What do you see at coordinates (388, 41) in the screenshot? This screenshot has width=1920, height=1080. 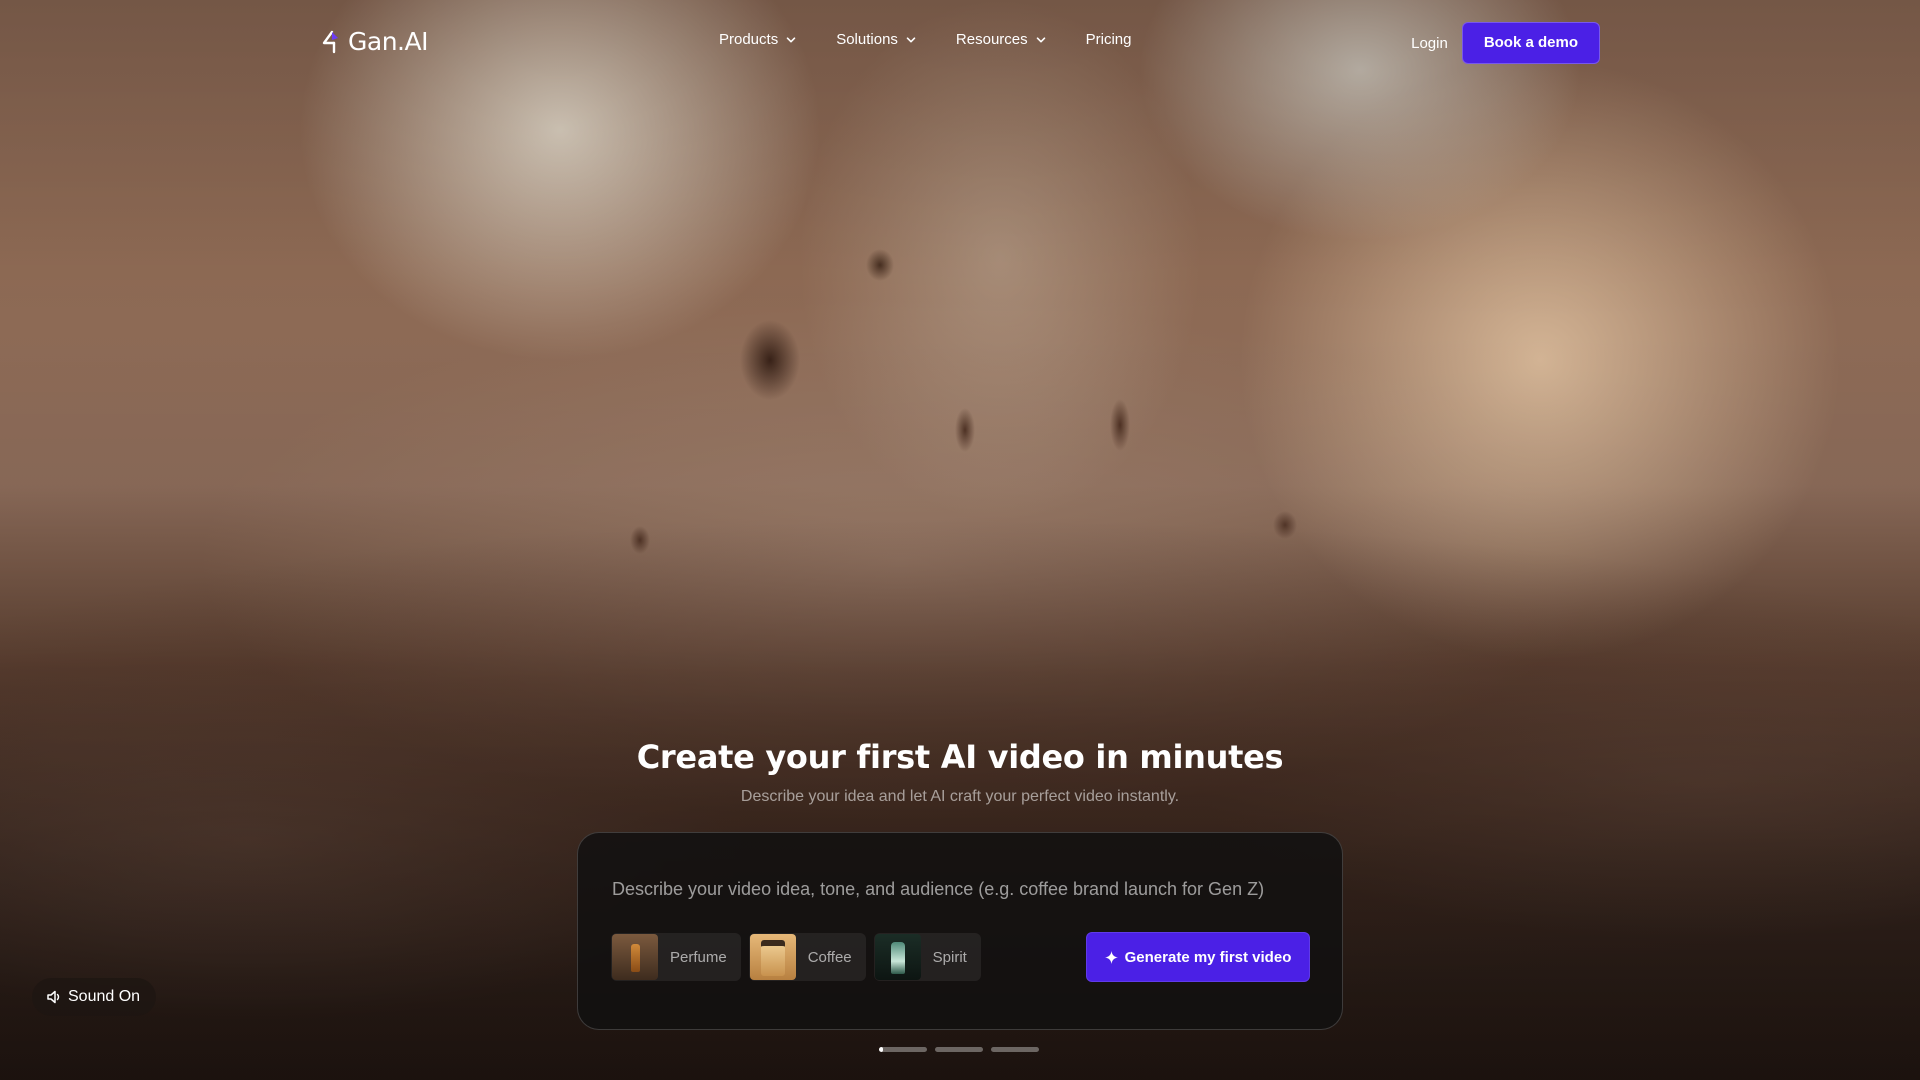 I see `brand-name: Gan.AI` at bounding box center [388, 41].